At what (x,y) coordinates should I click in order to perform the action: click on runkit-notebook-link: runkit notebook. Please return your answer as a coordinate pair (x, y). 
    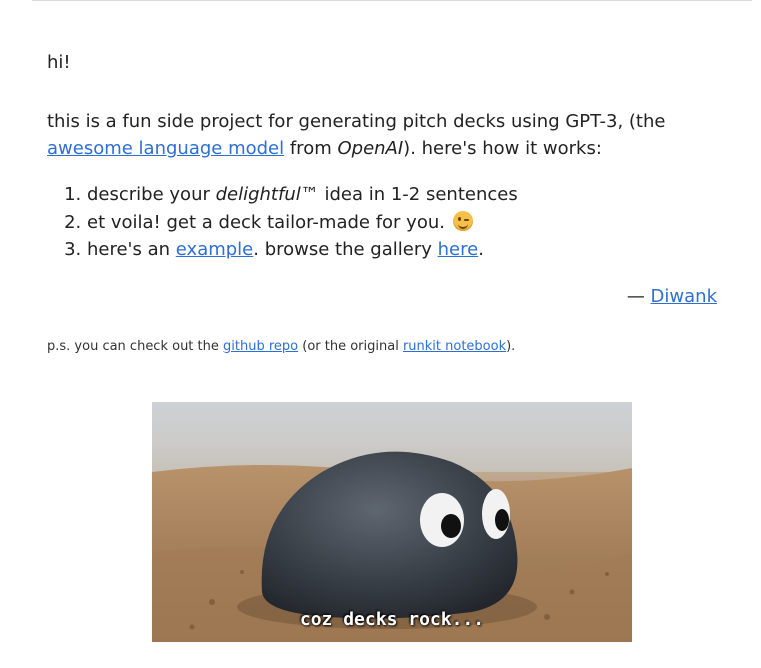
    Looking at the image, I should click on (454, 346).